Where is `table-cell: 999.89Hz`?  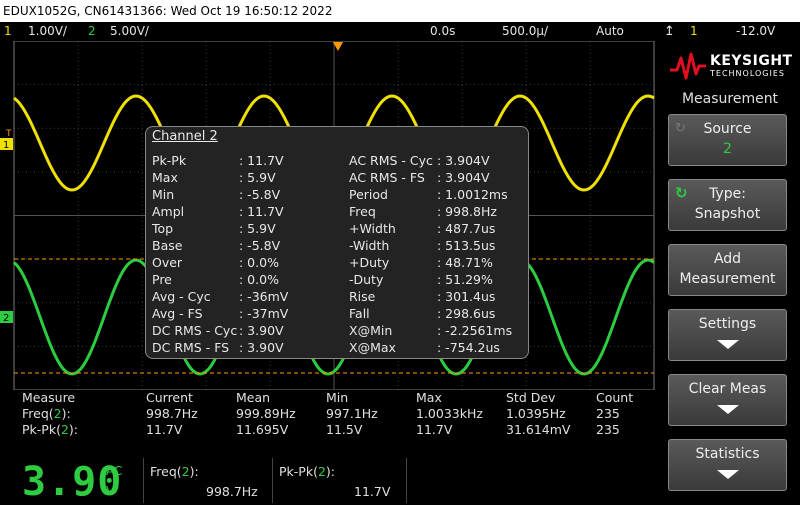
table-cell: 999.89Hz is located at coordinates (266, 413).